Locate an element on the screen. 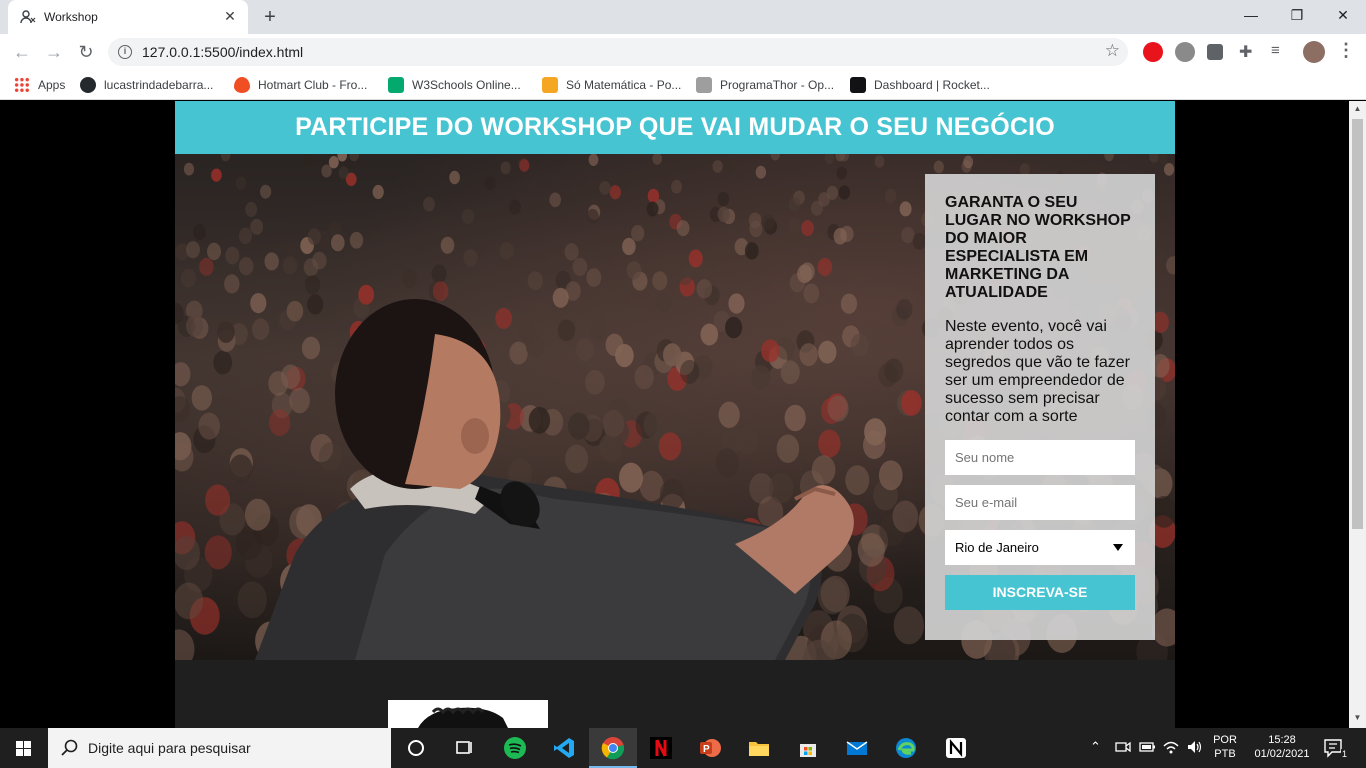 The image size is (1366, 768). profile-photo is located at coordinates (468, 714).